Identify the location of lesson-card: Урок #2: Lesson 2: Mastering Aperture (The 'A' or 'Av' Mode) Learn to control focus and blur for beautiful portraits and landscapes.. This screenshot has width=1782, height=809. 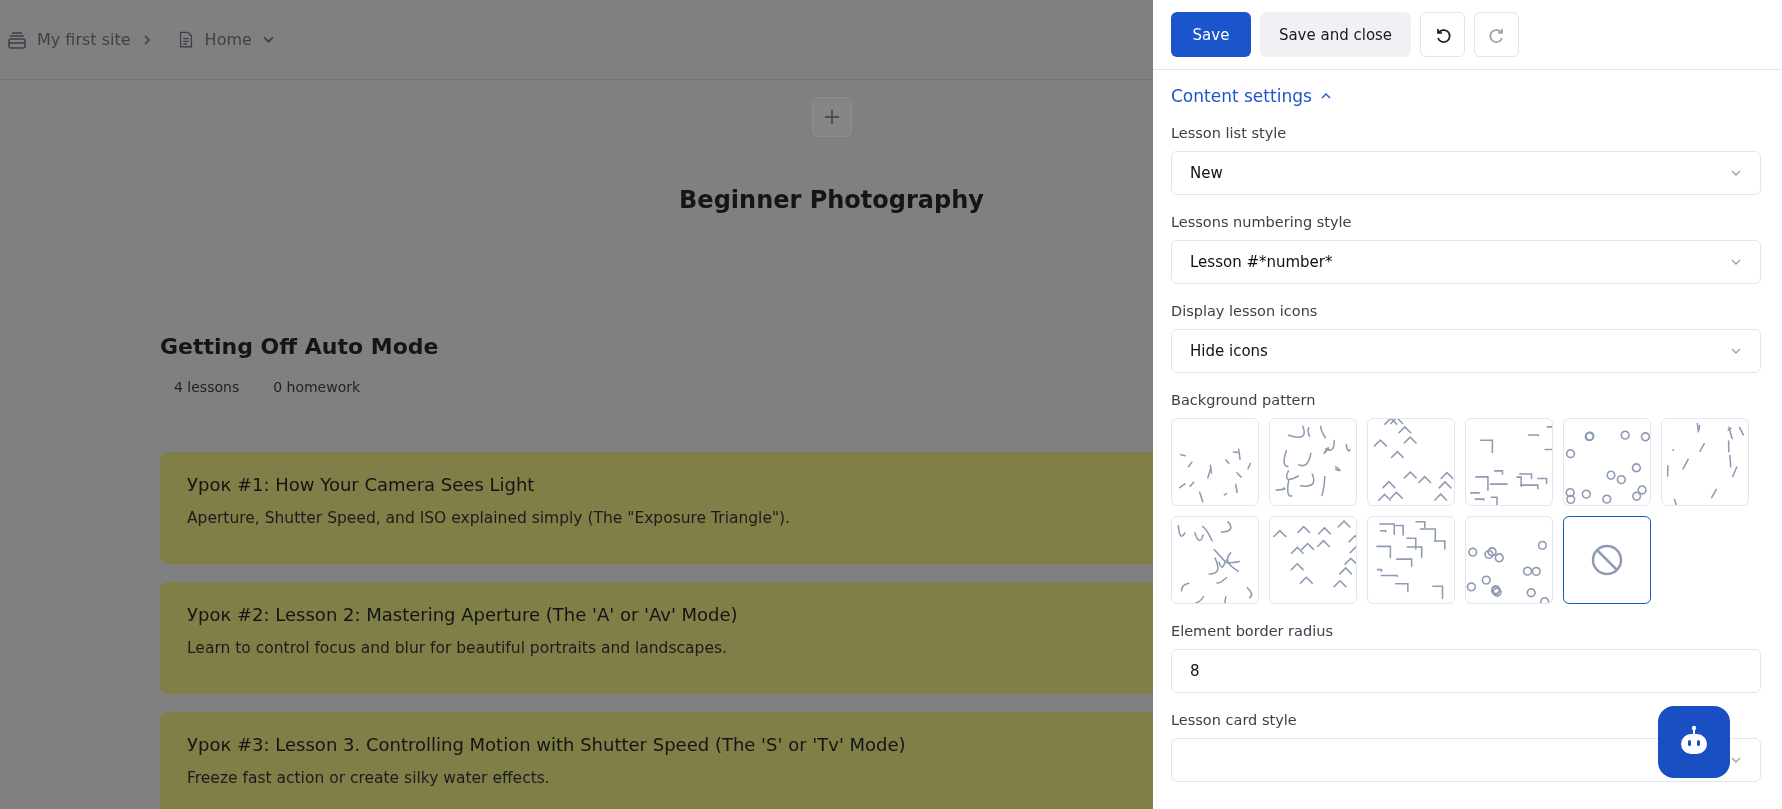
(656, 638).